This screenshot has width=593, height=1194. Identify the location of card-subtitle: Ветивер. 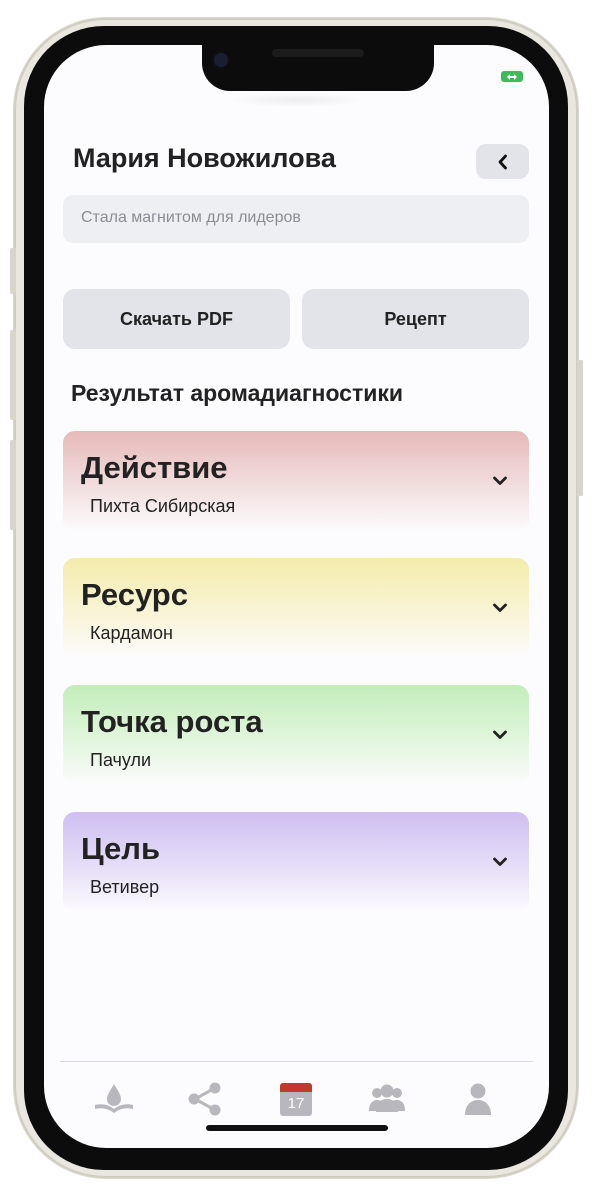
(125, 887).